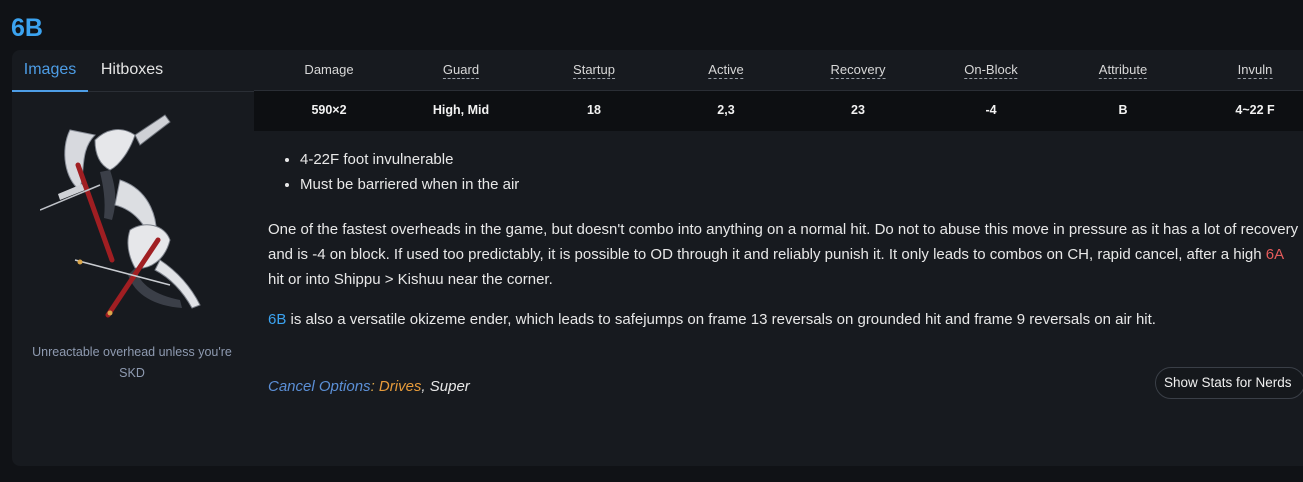 The image size is (1303, 482). I want to click on move-link-6b: 6B, so click(277, 319).